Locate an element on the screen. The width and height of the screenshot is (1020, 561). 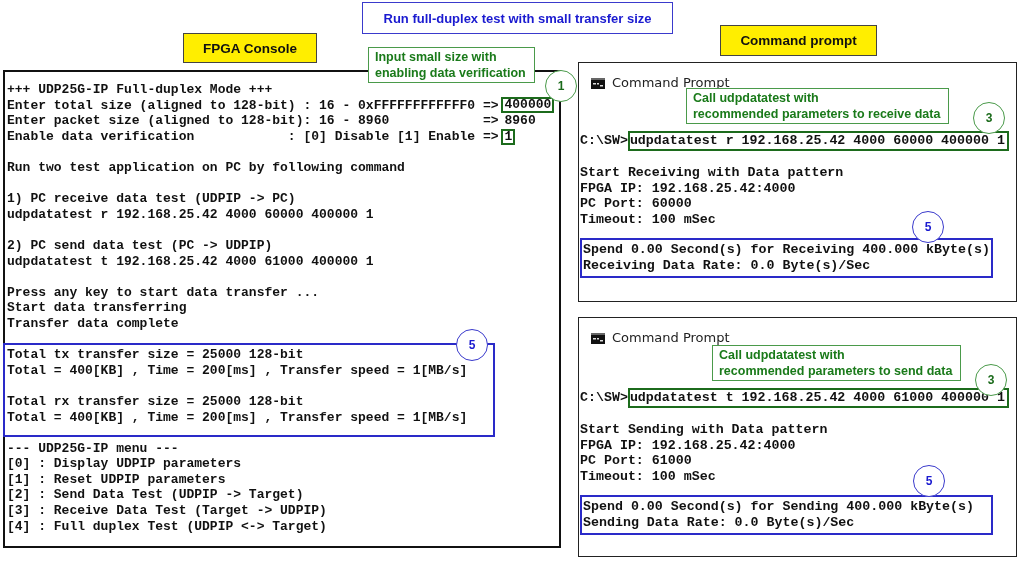
console-line: [3] : Receive Data Test (Target -> UDPIP) is located at coordinates (167, 511).